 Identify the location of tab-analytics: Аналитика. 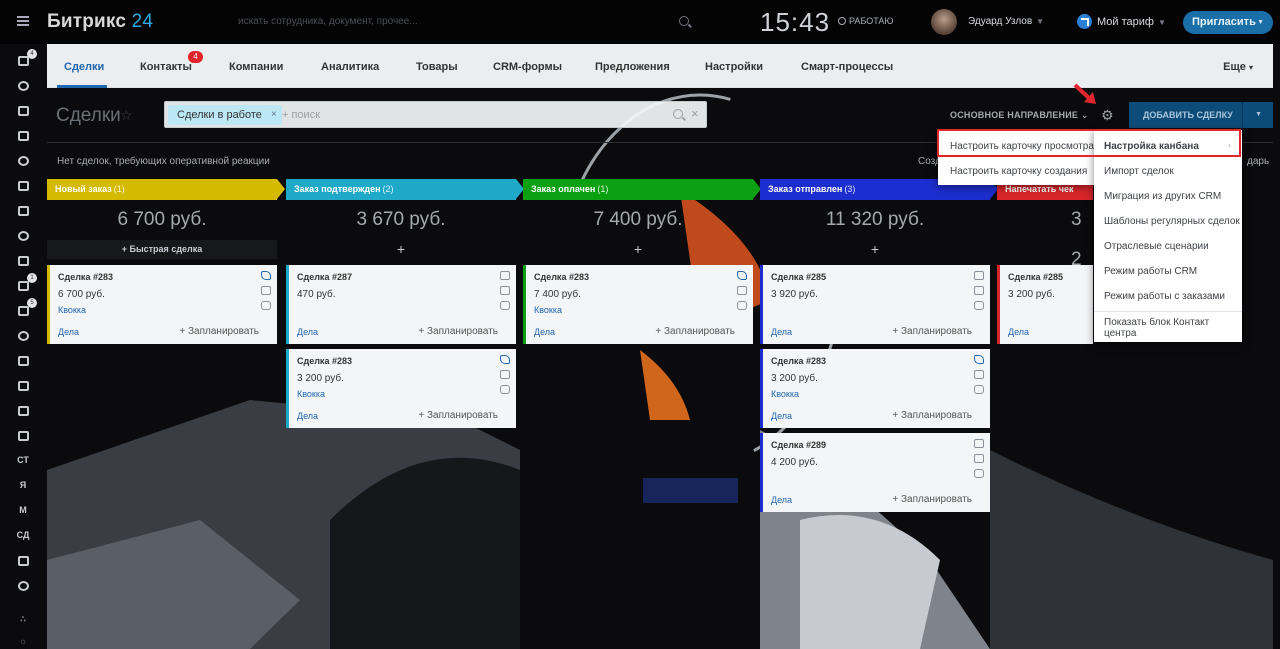
(350, 67).